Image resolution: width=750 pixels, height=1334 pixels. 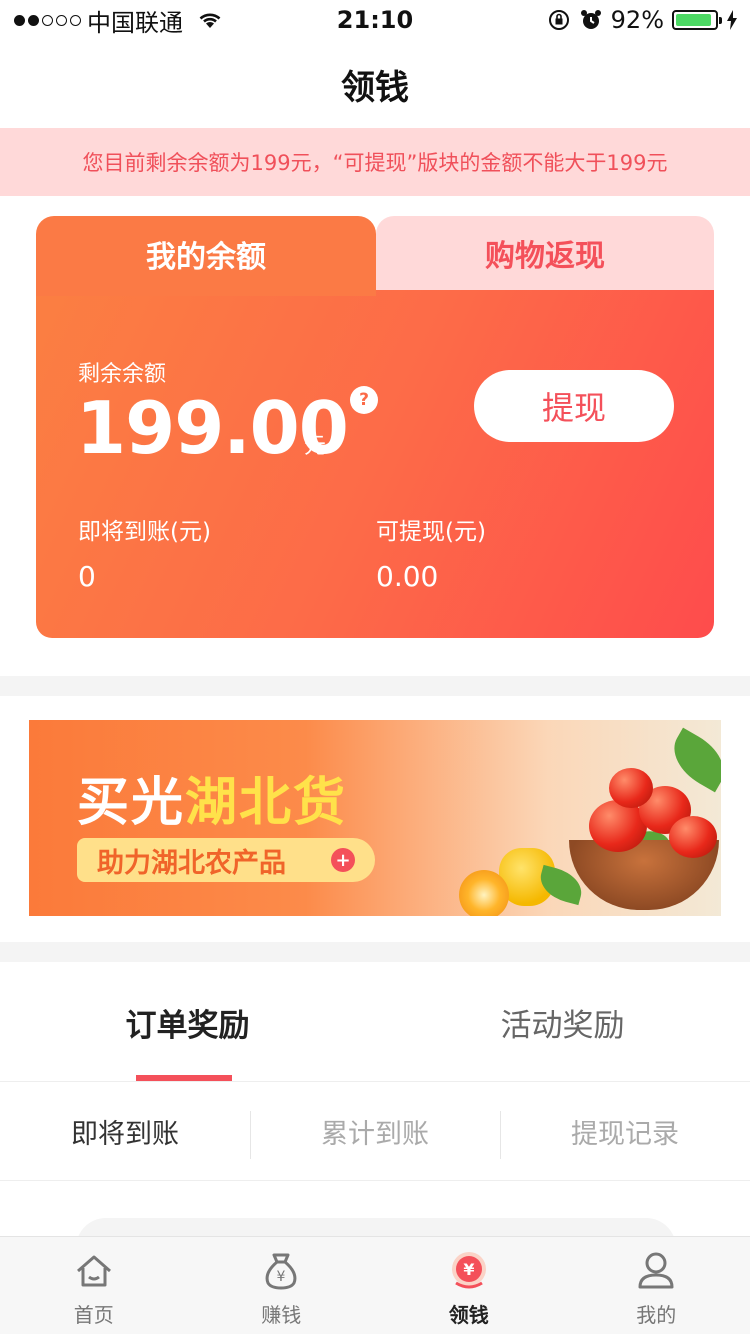 I want to click on carrier-name: 中国联通, so click(x=135, y=22).